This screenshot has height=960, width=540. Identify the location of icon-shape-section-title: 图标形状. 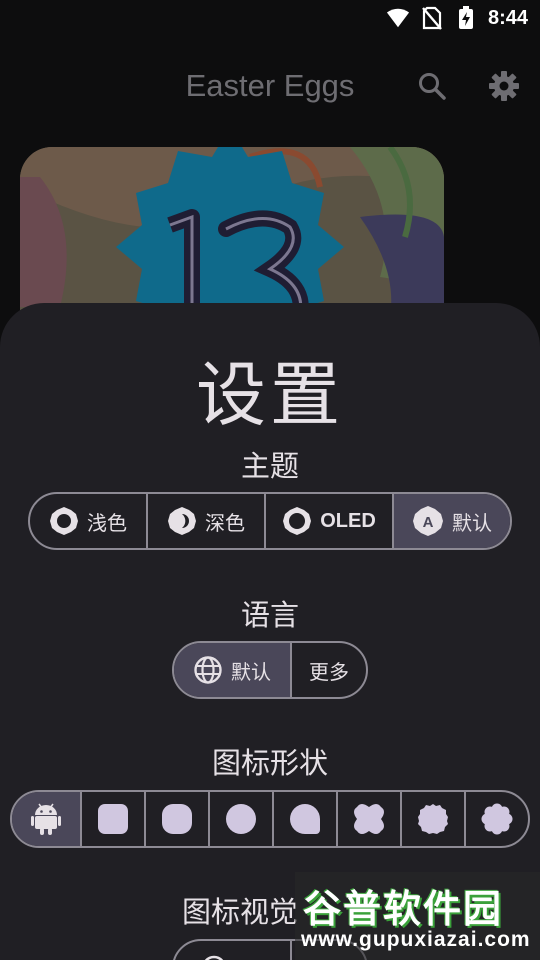
(269, 763).